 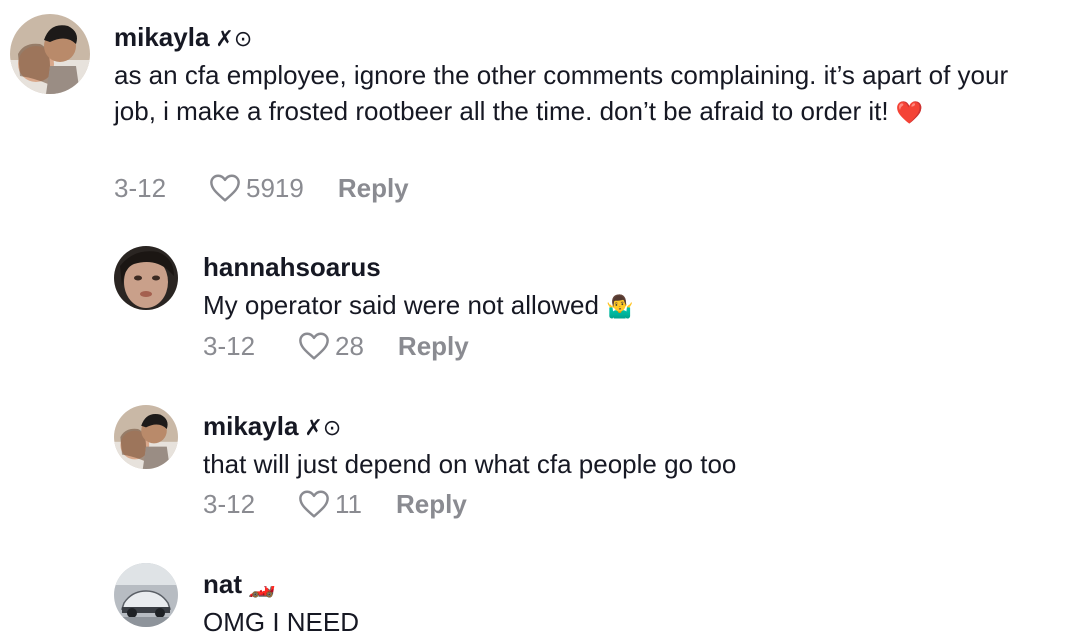 I want to click on comment-body: OMG I NEED, so click(x=281, y=622).